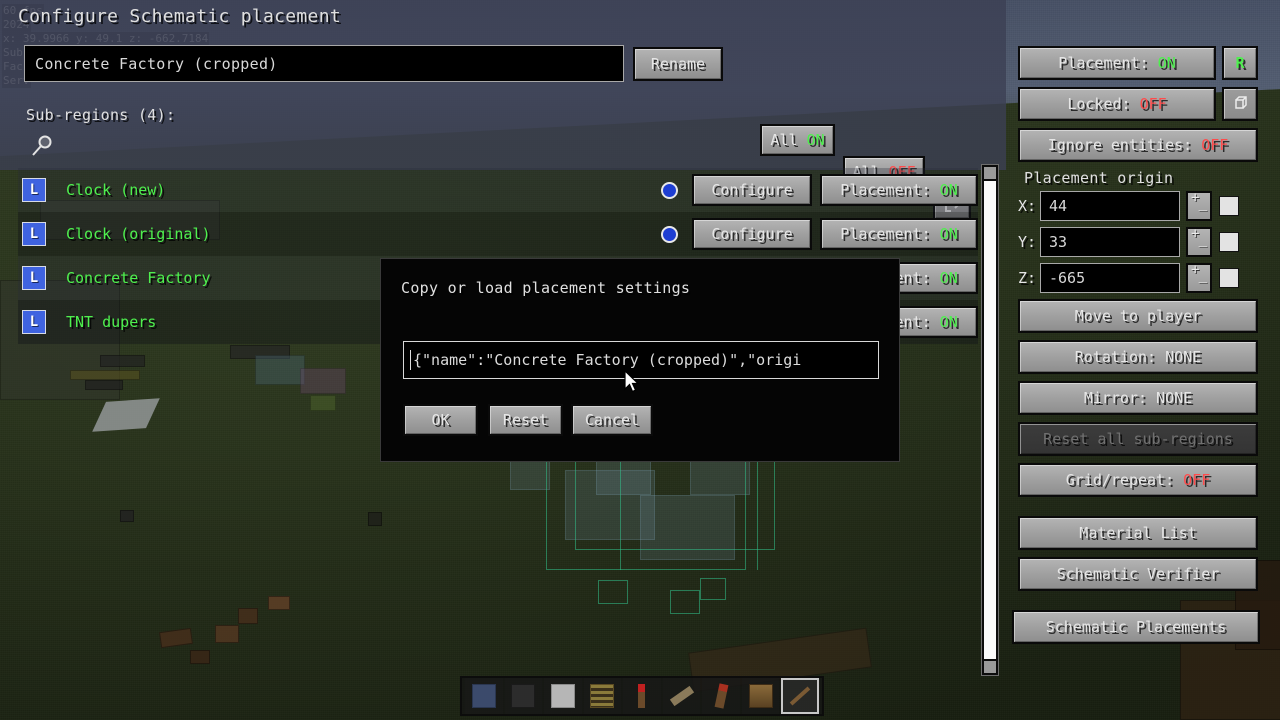 This screenshot has height=720, width=1280. I want to click on hotbar-slot-selected, so click(800, 696).